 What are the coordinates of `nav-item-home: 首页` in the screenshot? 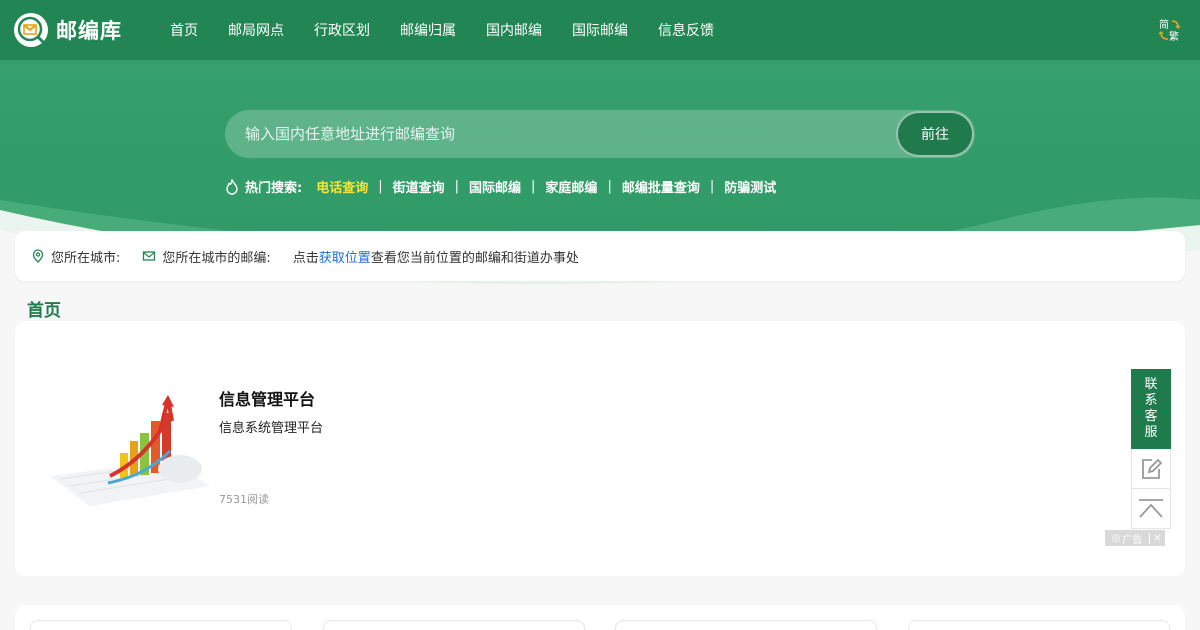 It's located at (184, 30).